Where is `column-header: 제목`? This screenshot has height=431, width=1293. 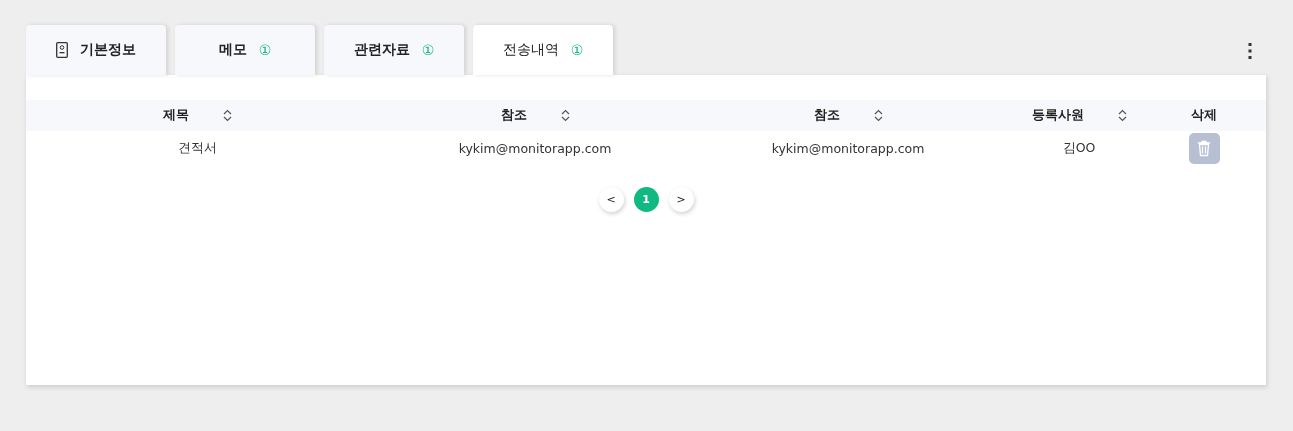
column-header: 제목 is located at coordinates (175, 115).